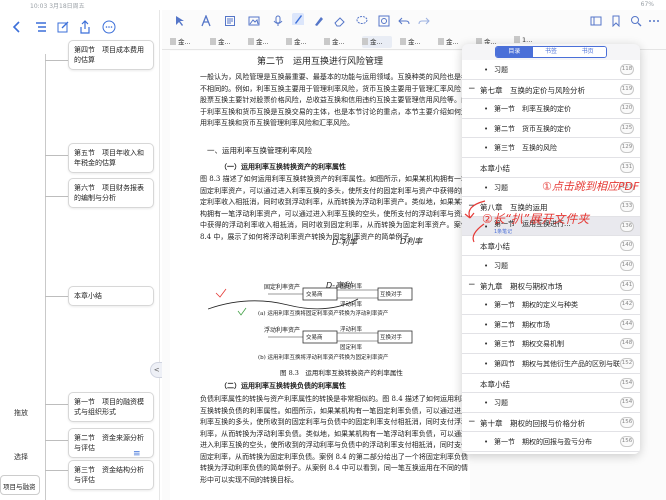 The width and height of the screenshot is (666, 500). Describe the element at coordinates (551, 363) in the screenshot. I see `toc-section-row: • 第四节 期权与其他衍生产品的区别与联系 152` at that location.